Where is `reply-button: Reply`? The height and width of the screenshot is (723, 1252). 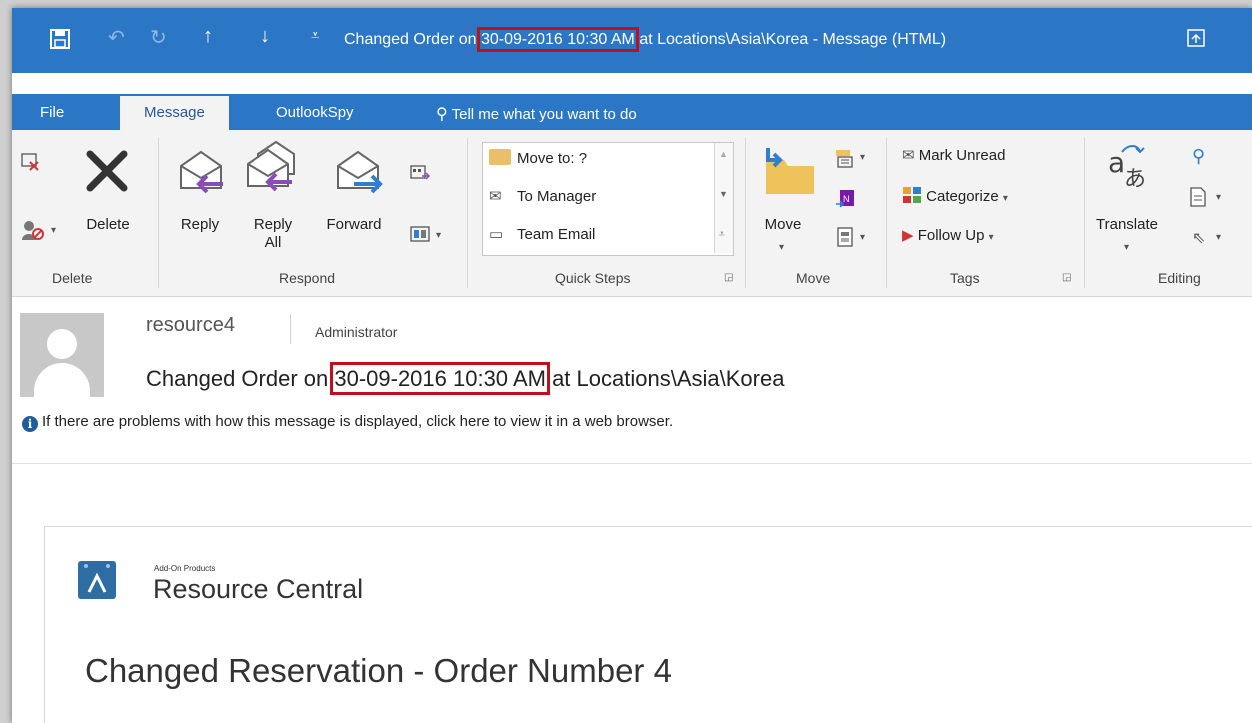 reply-button: Reply is located at coordinates (200, 225).